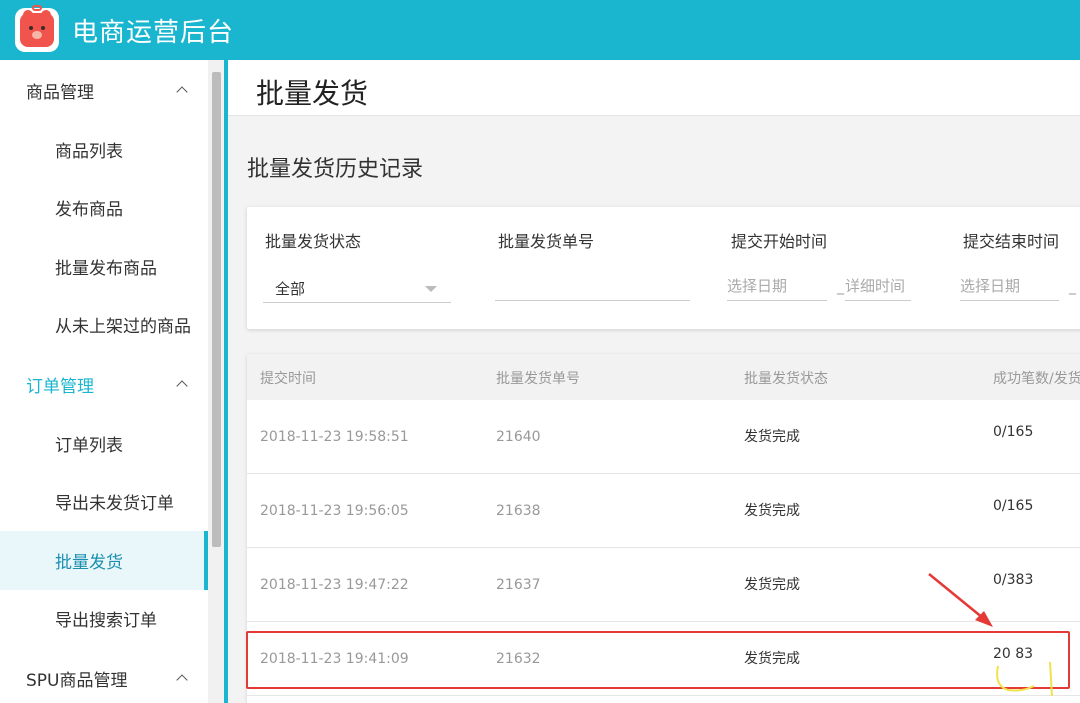 The image size is (1080, 703). I want to click on cell-order-no: 21638, so click(518, 511).